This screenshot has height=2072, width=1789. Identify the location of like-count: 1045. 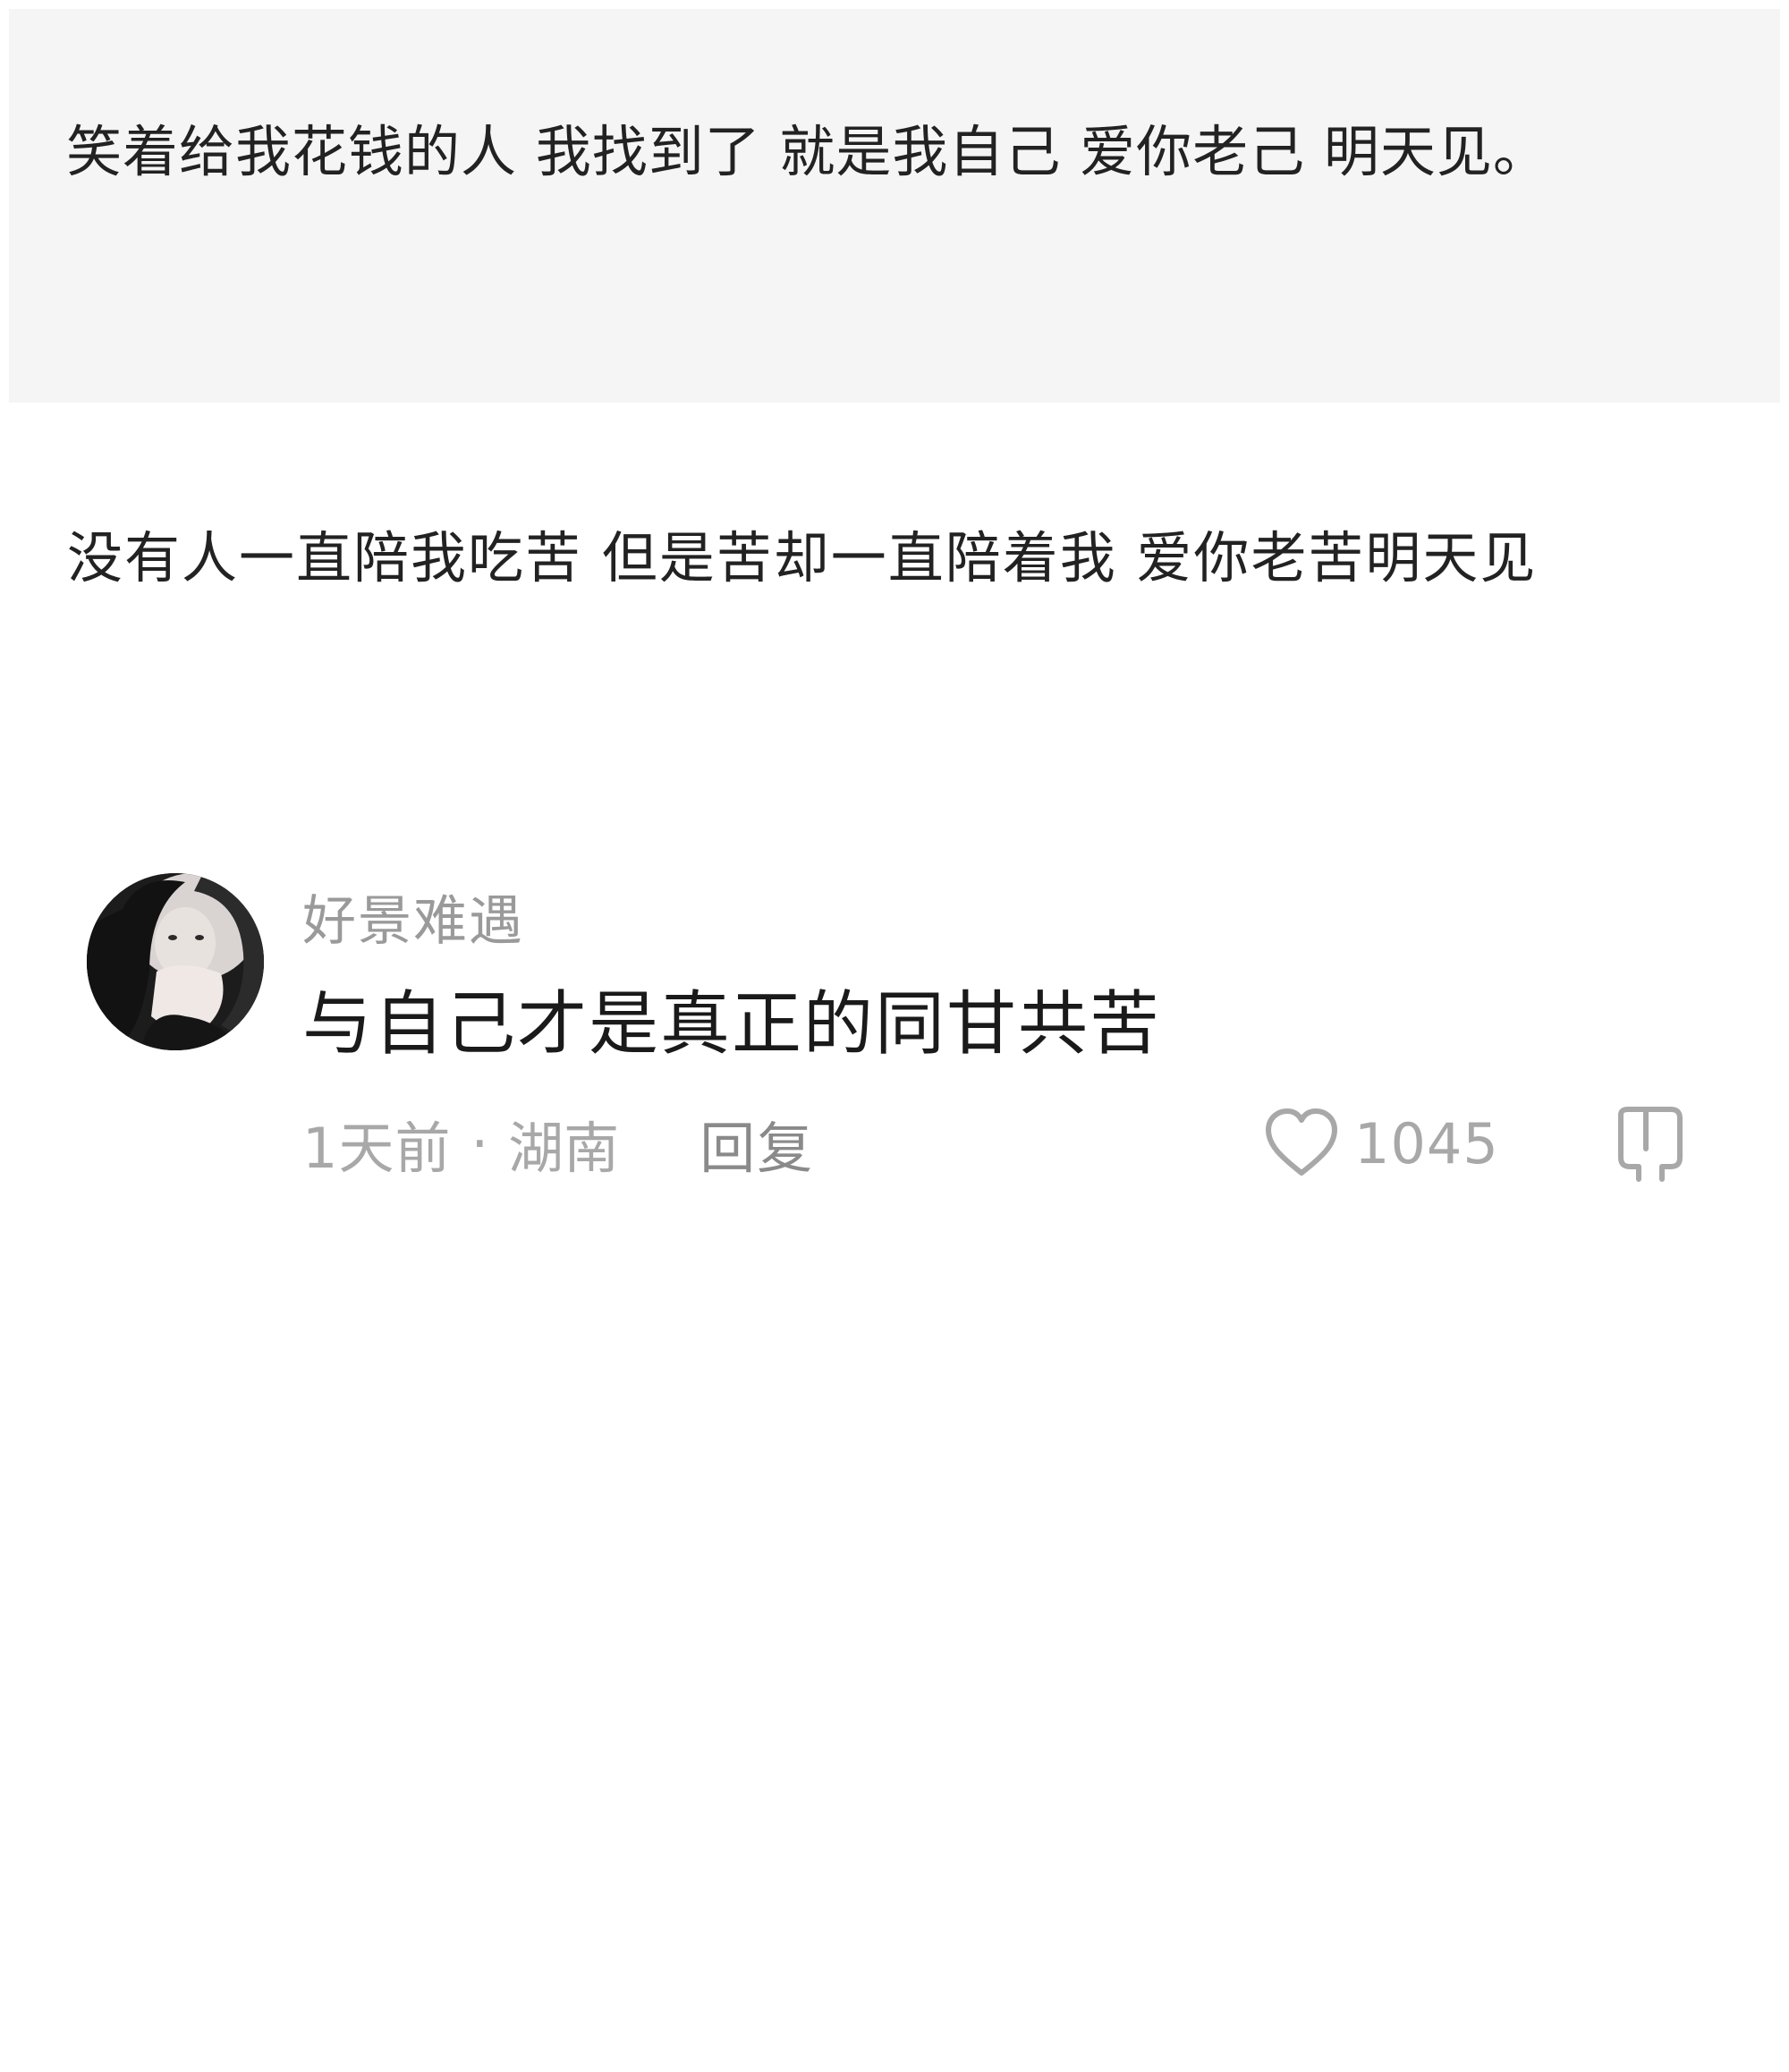
(1426, 1143).